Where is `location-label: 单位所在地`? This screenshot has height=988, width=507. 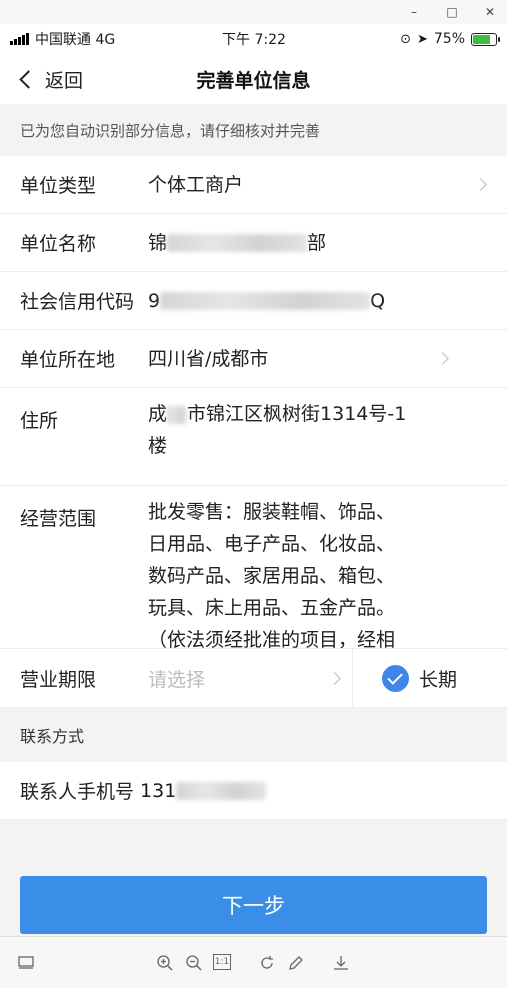
location-label: 单位所在地 is located at coordinates (68, 360).